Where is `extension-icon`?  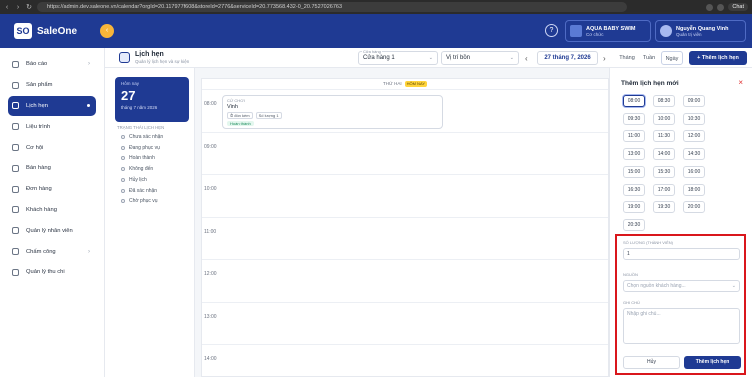 extension-icon is located at coordinates (710, 7).